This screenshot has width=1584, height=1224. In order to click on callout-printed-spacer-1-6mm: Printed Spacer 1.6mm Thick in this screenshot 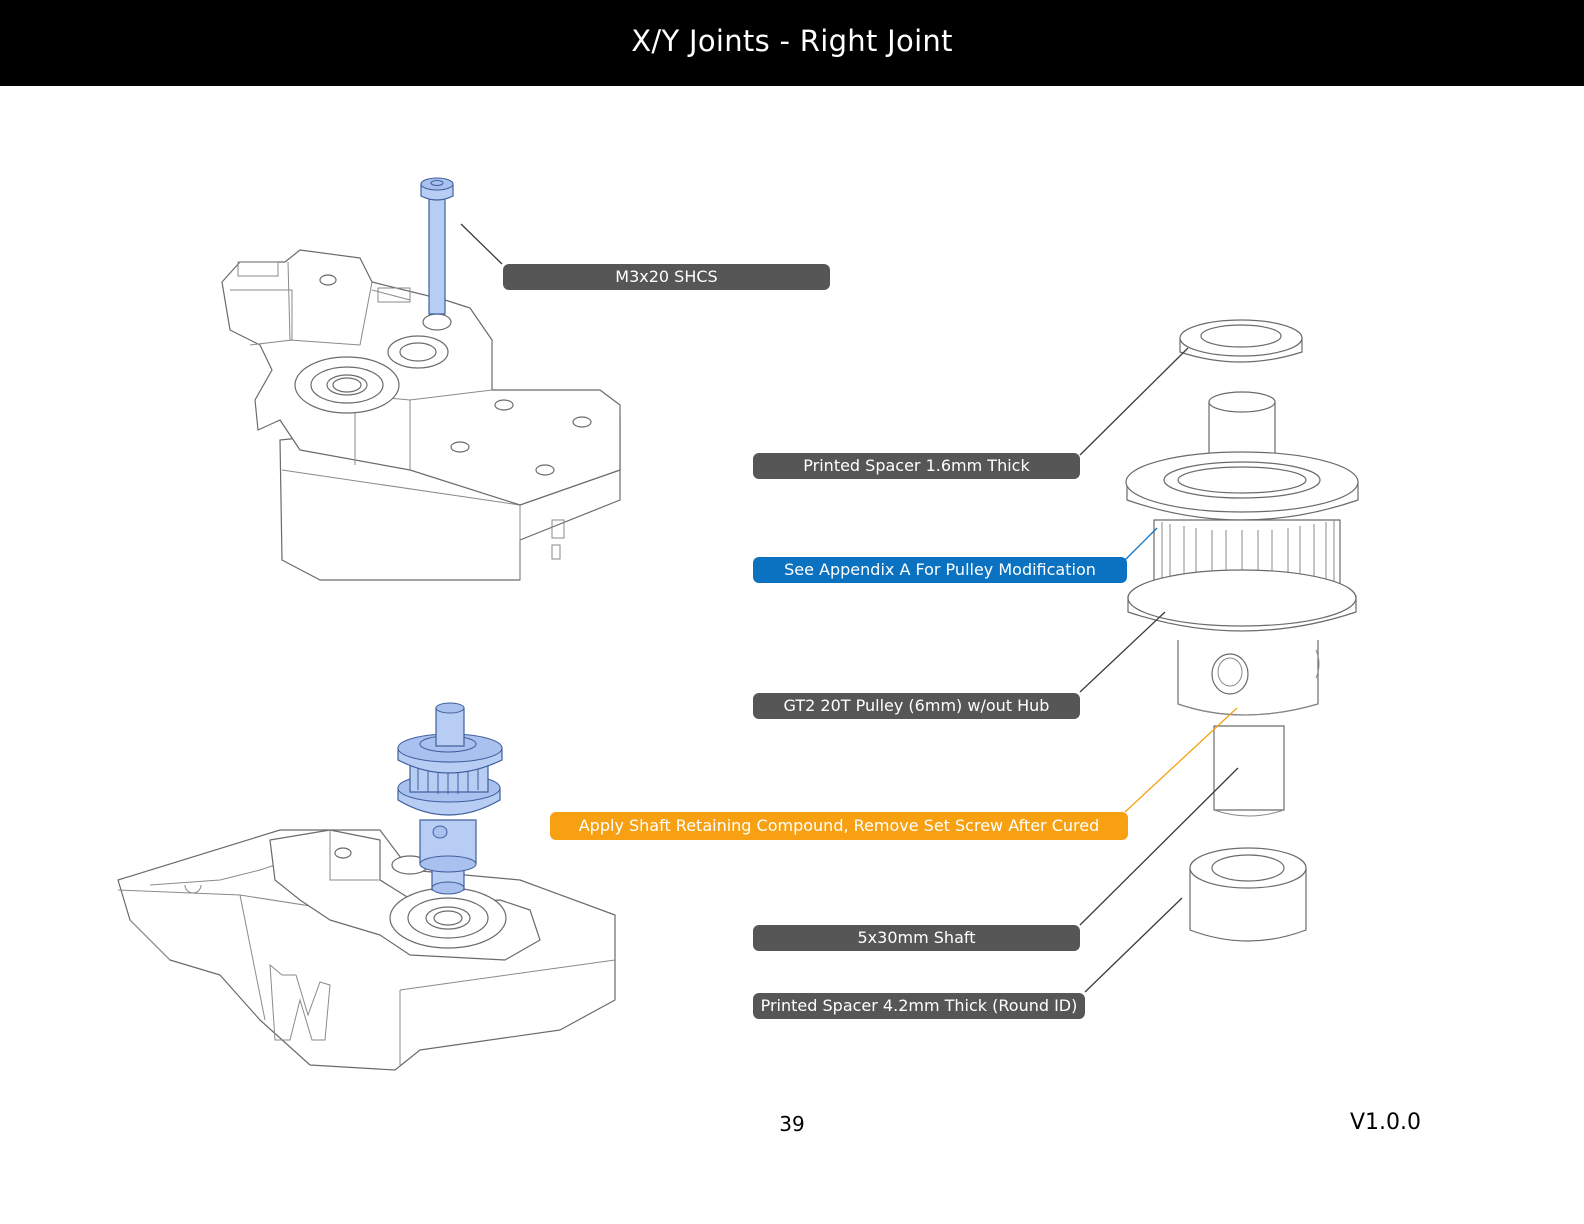, I will do `click(916, 466)`.